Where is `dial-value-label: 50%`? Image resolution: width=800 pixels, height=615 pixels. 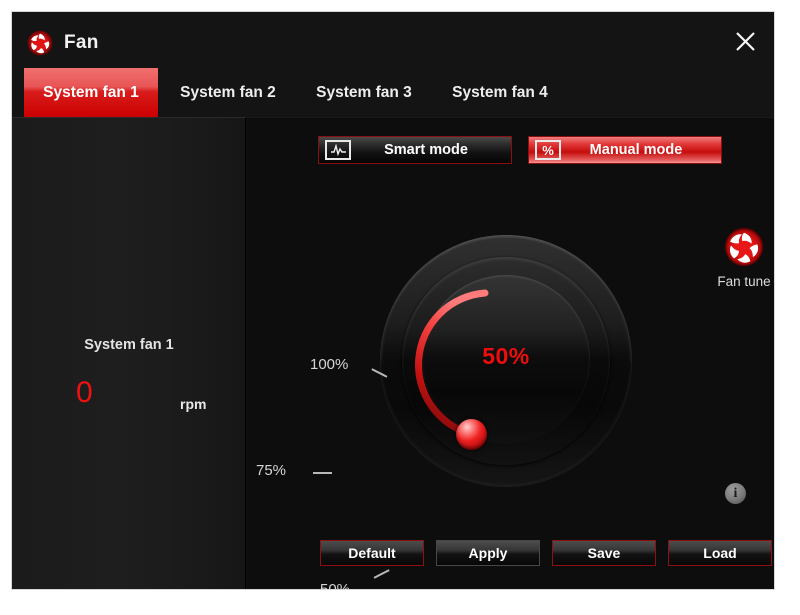 dial-value-label: 50% is located at coordinates (506, 356).